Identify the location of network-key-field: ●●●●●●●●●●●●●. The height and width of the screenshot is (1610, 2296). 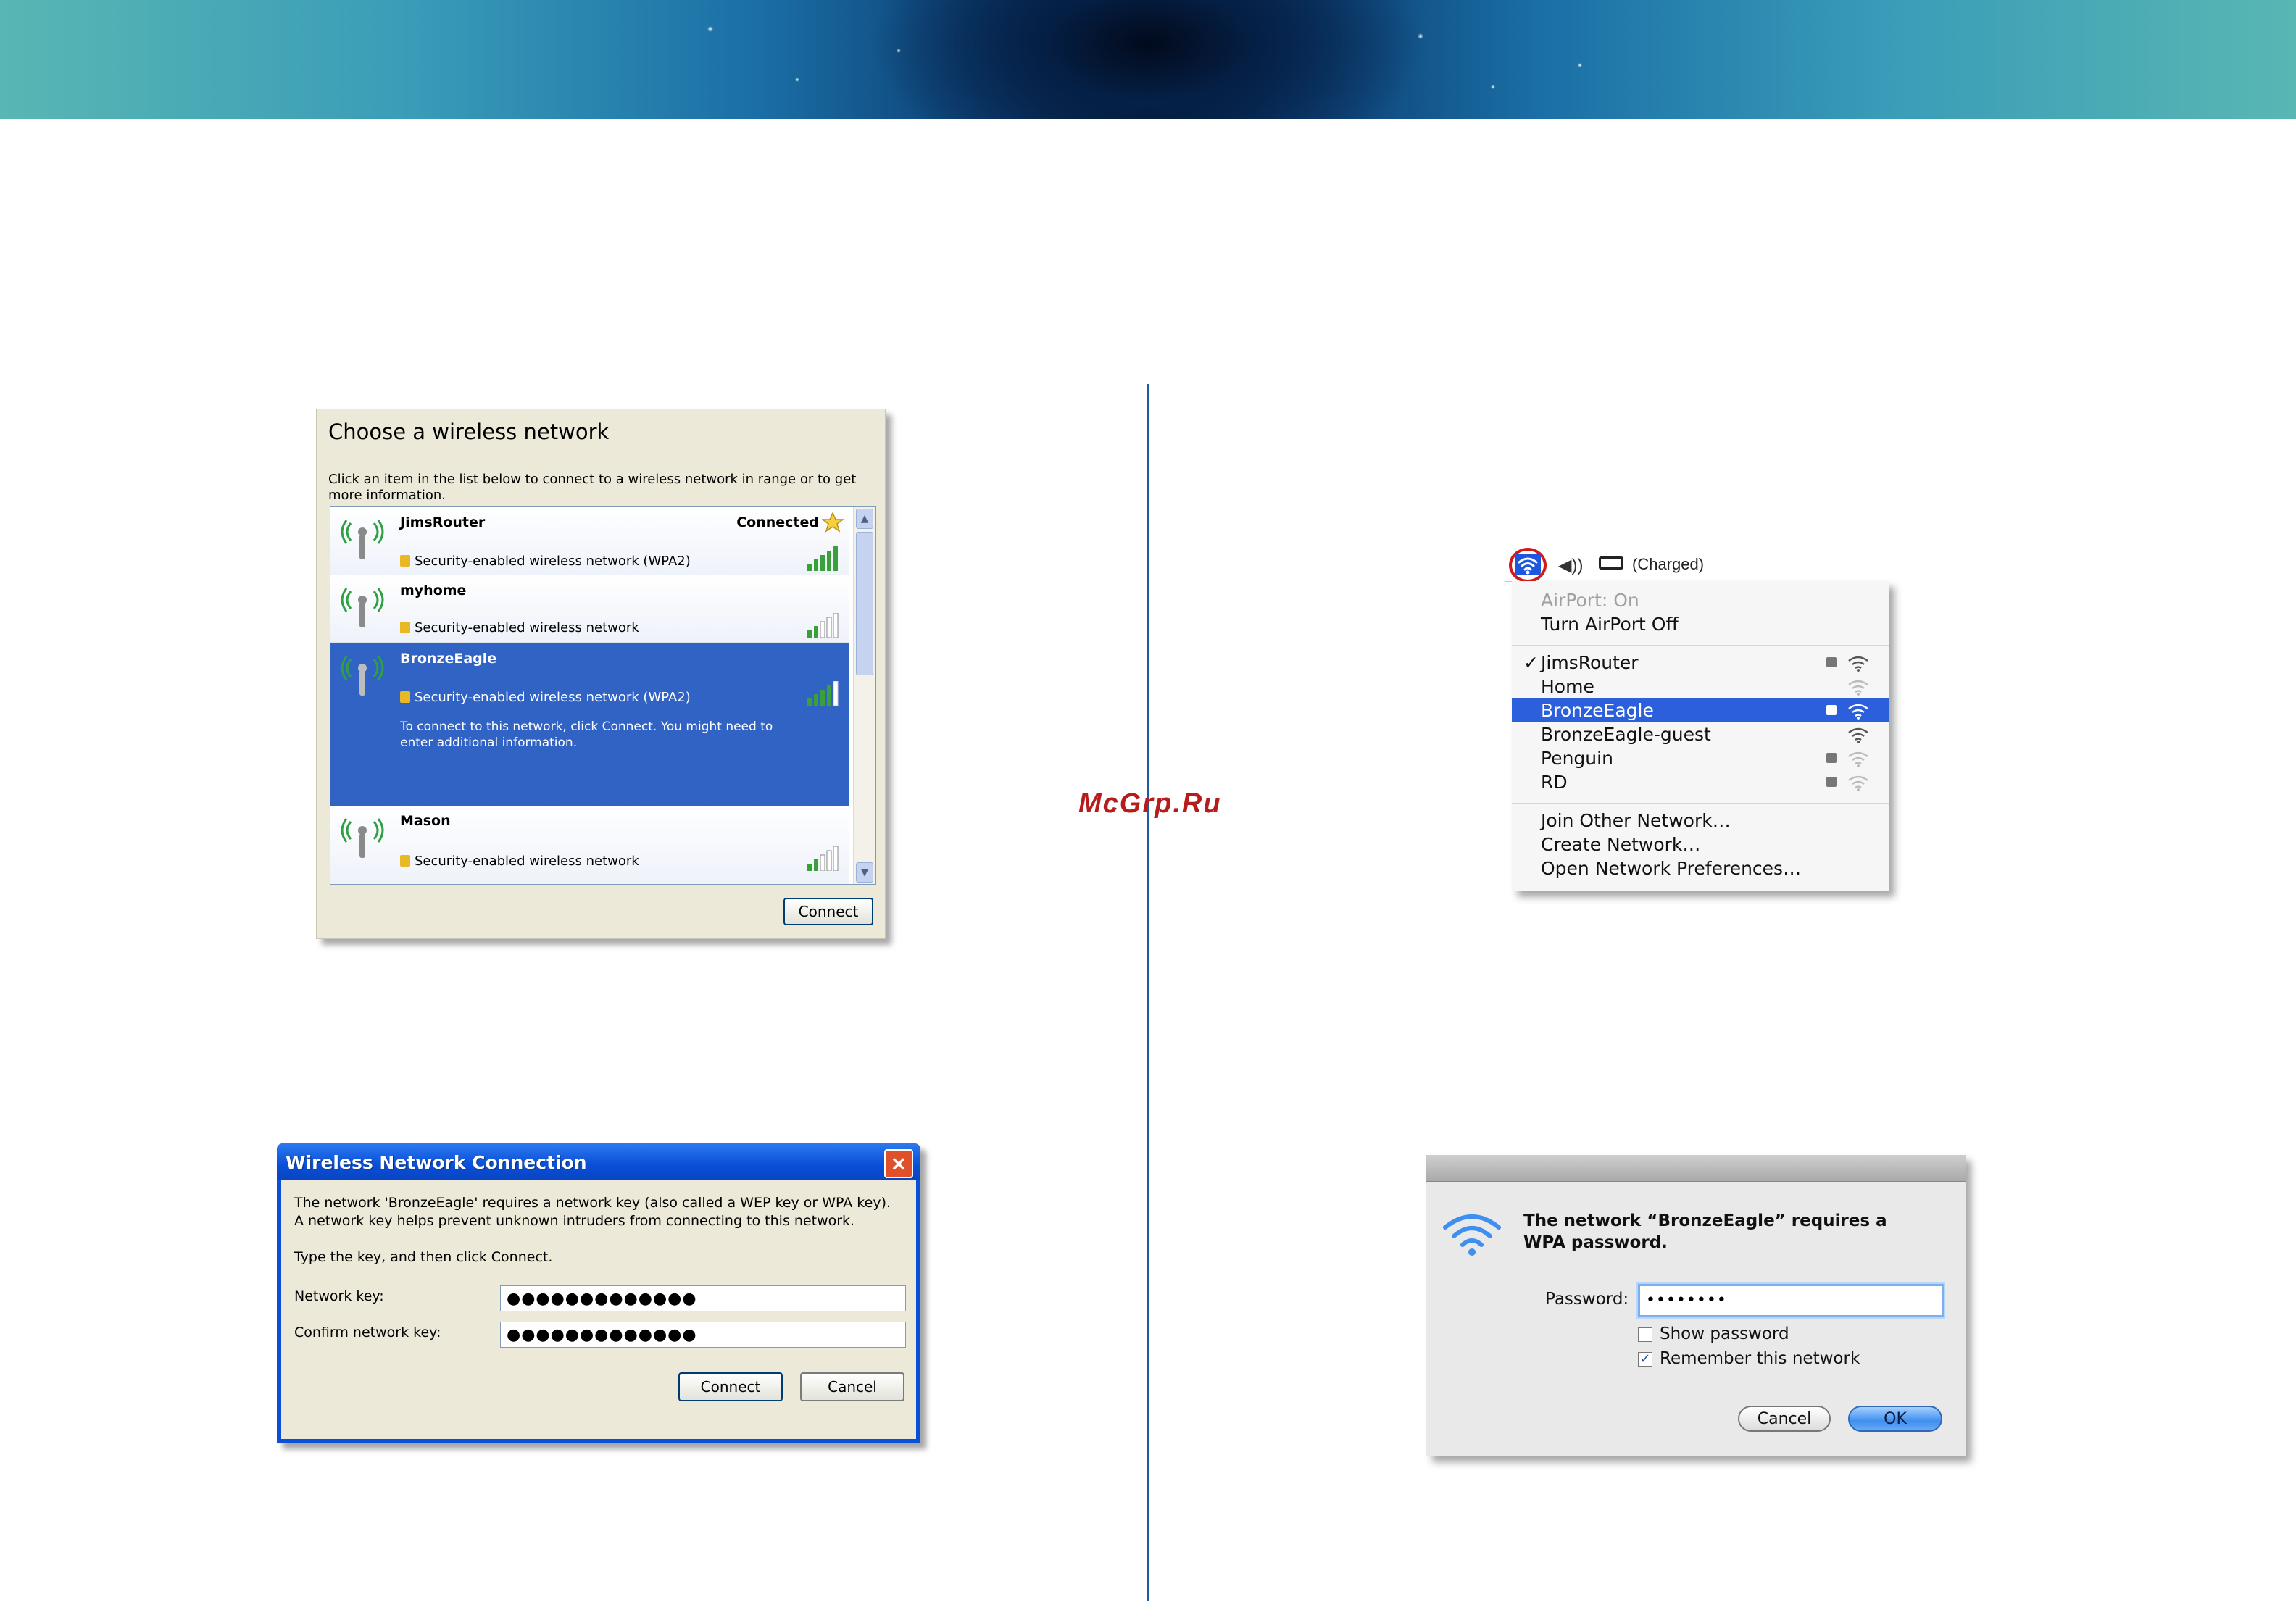
(703, 1298).